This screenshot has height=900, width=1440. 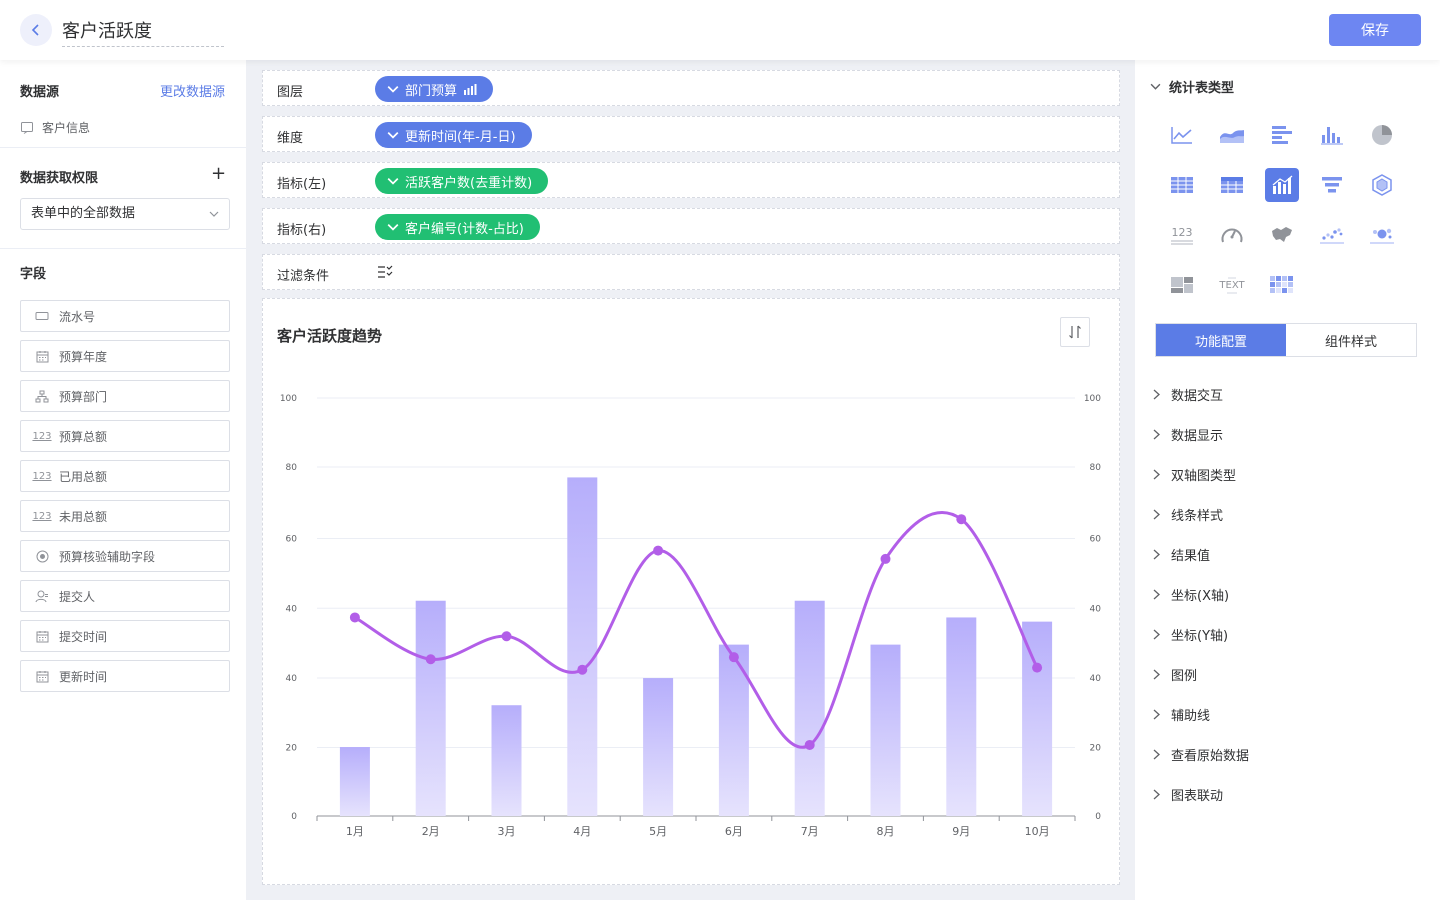 What do you see at coordinates (453, 135) in the screenshot?
I see `field-pill: 更新时间(年-月-日)` at bounding box center [453, 135].